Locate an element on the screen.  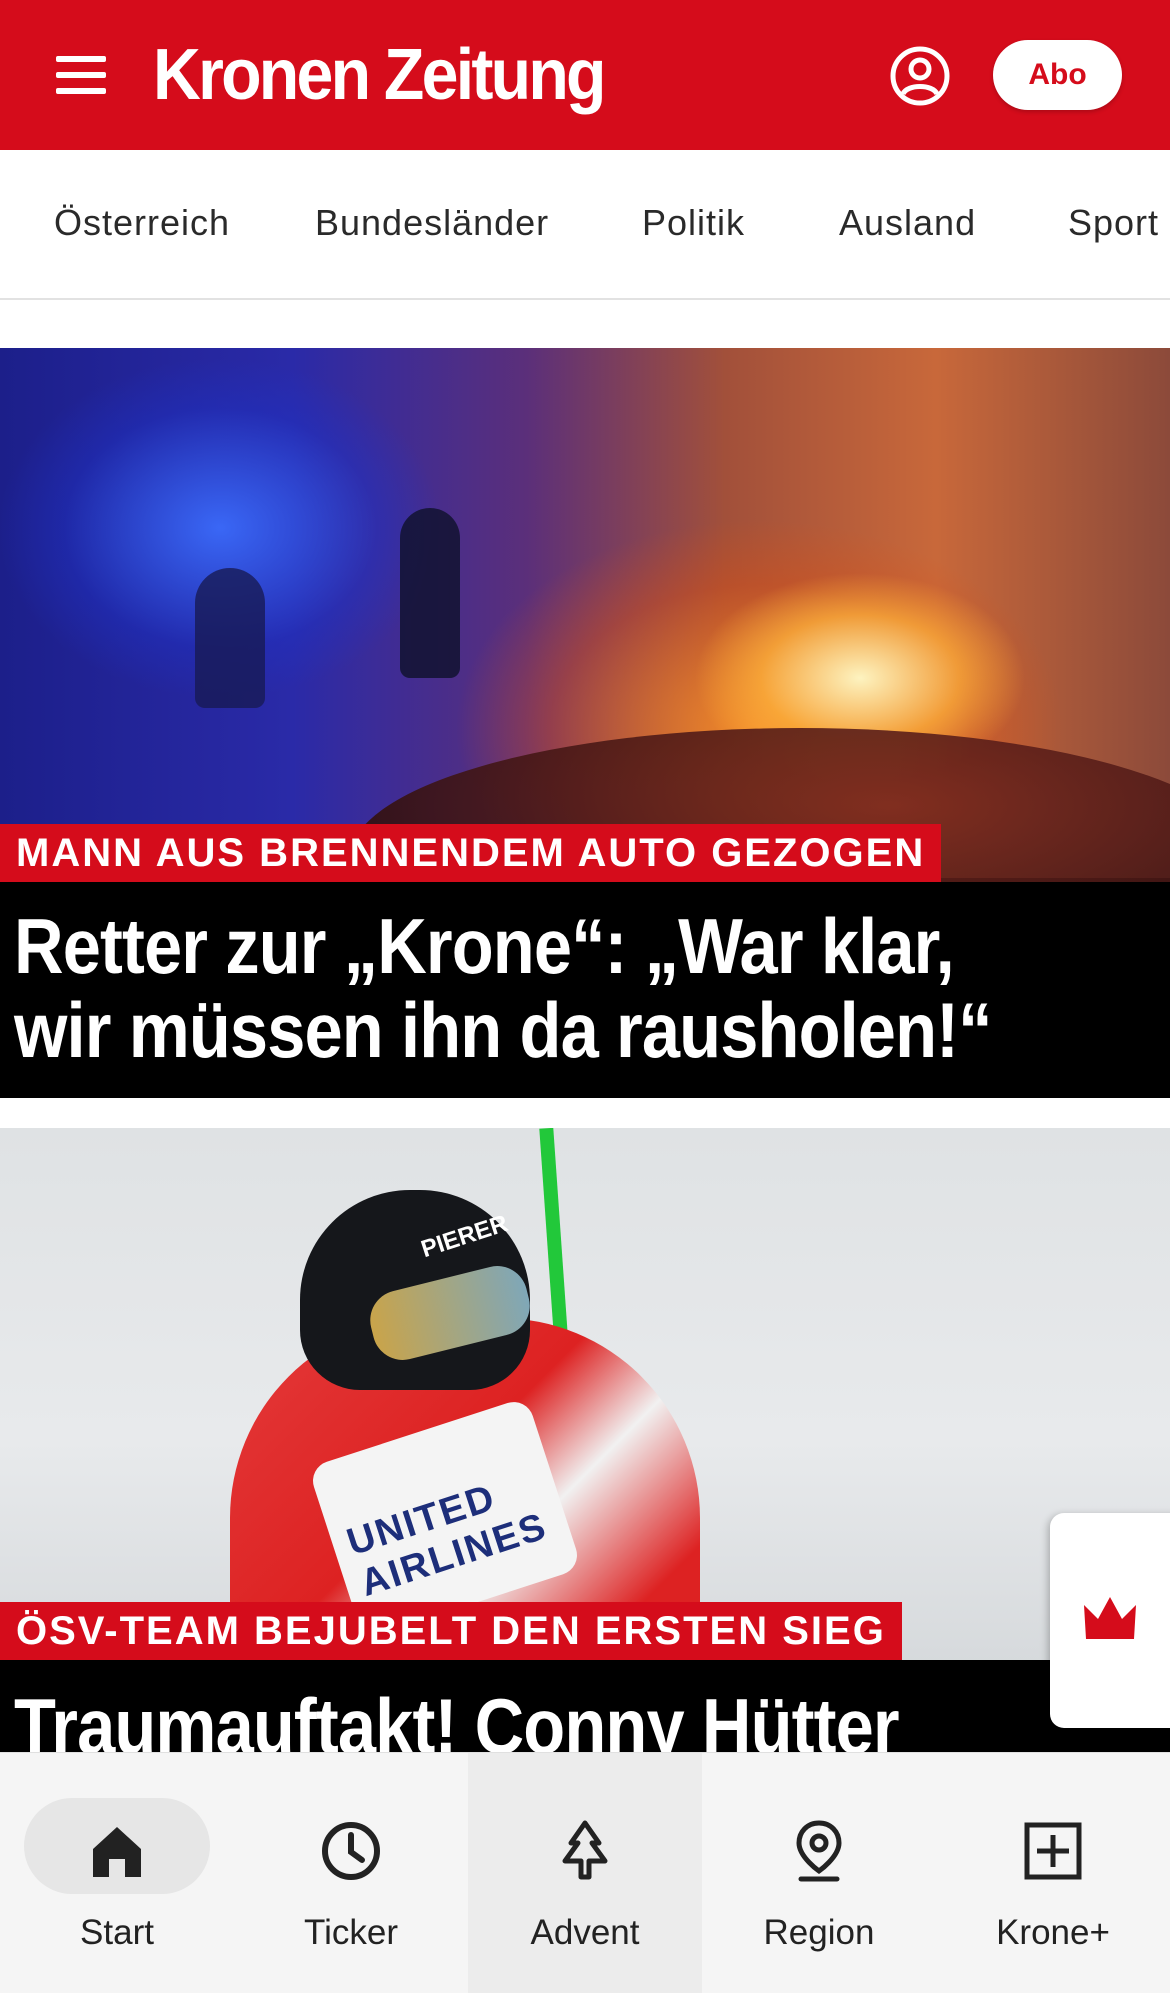
home-icon is located at coordinates (117, 1852).